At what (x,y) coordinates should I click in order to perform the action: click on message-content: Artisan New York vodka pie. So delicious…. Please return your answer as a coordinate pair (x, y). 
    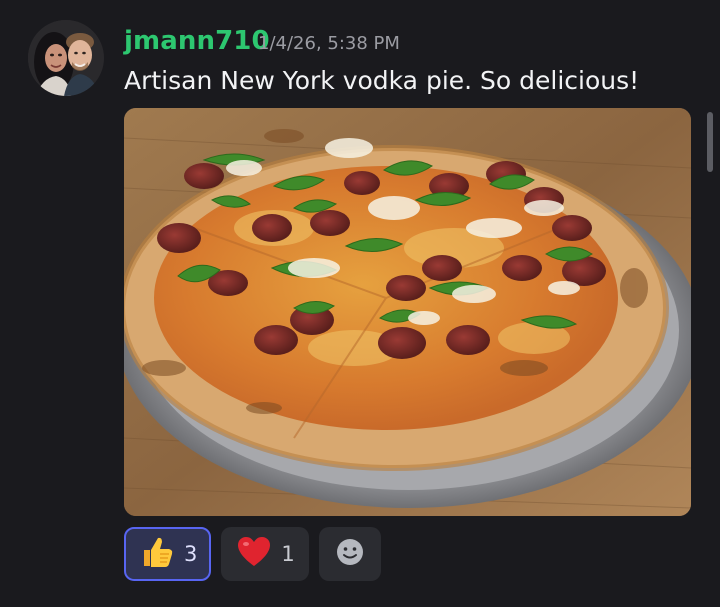
    Looking at the image, I should click on (382, 80).